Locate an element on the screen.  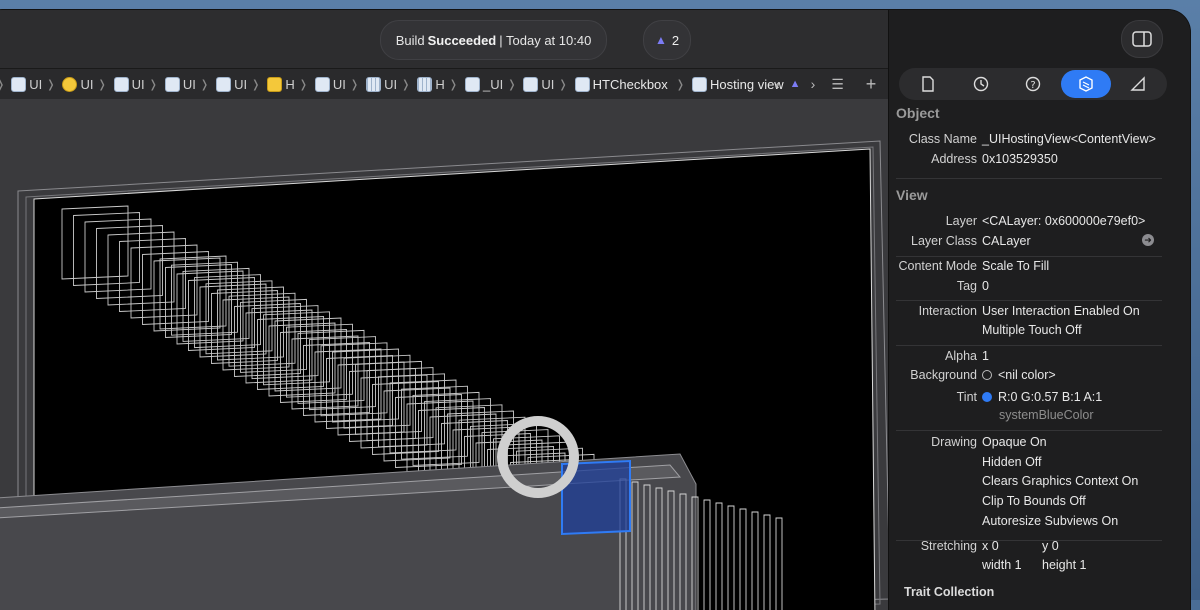
stretch-y-value: 0 is located at coordinates (1055, 546).